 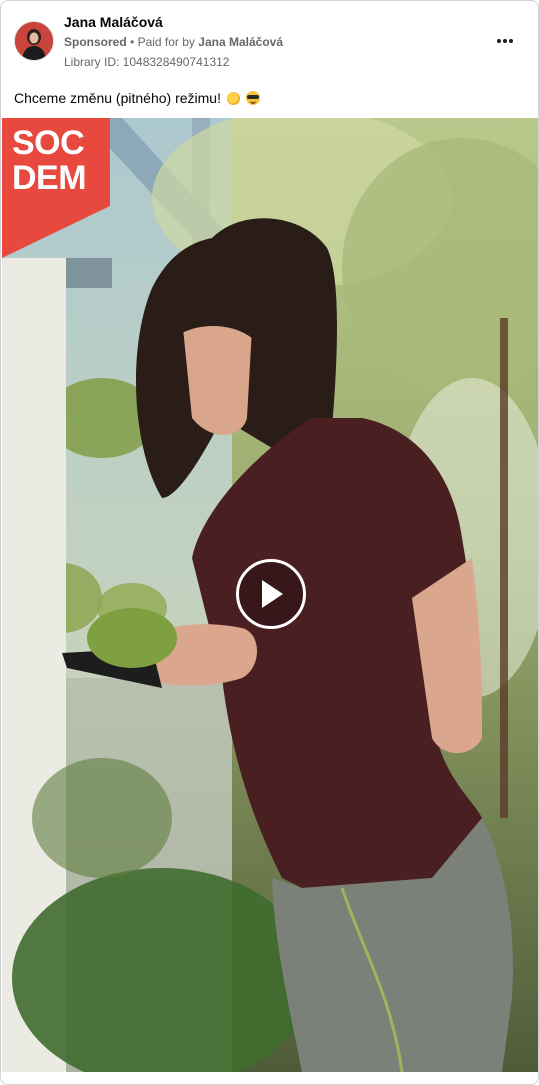 What do you see at coordinates (49, 178) in the screenshot?
I see `logo-line-2: DEM` at bounding box center [49, 178].